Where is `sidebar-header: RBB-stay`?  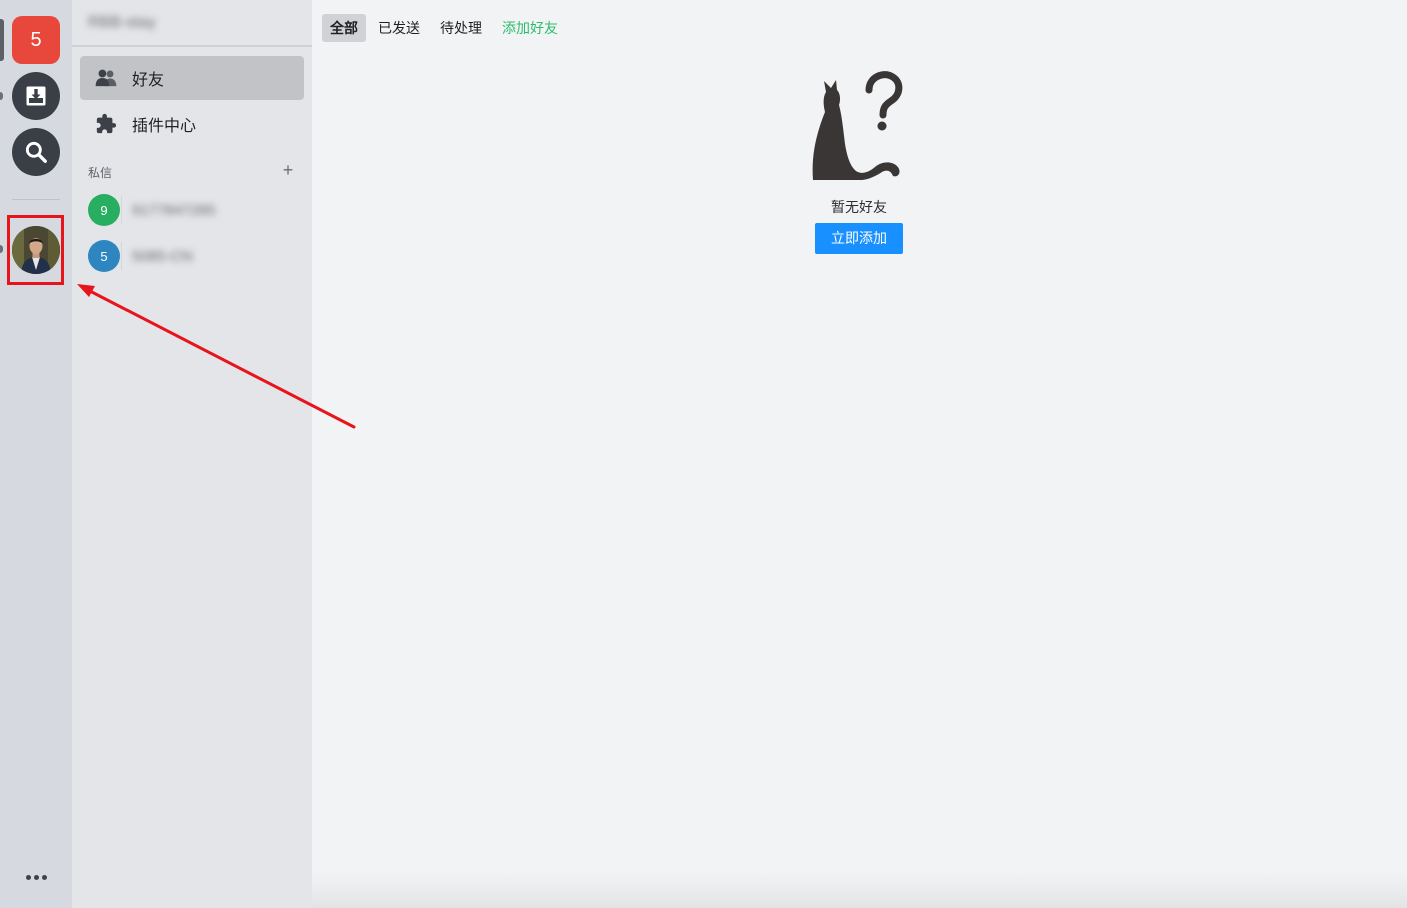
sidebar-header: RBB-stay is located at coordinates (192, 23).